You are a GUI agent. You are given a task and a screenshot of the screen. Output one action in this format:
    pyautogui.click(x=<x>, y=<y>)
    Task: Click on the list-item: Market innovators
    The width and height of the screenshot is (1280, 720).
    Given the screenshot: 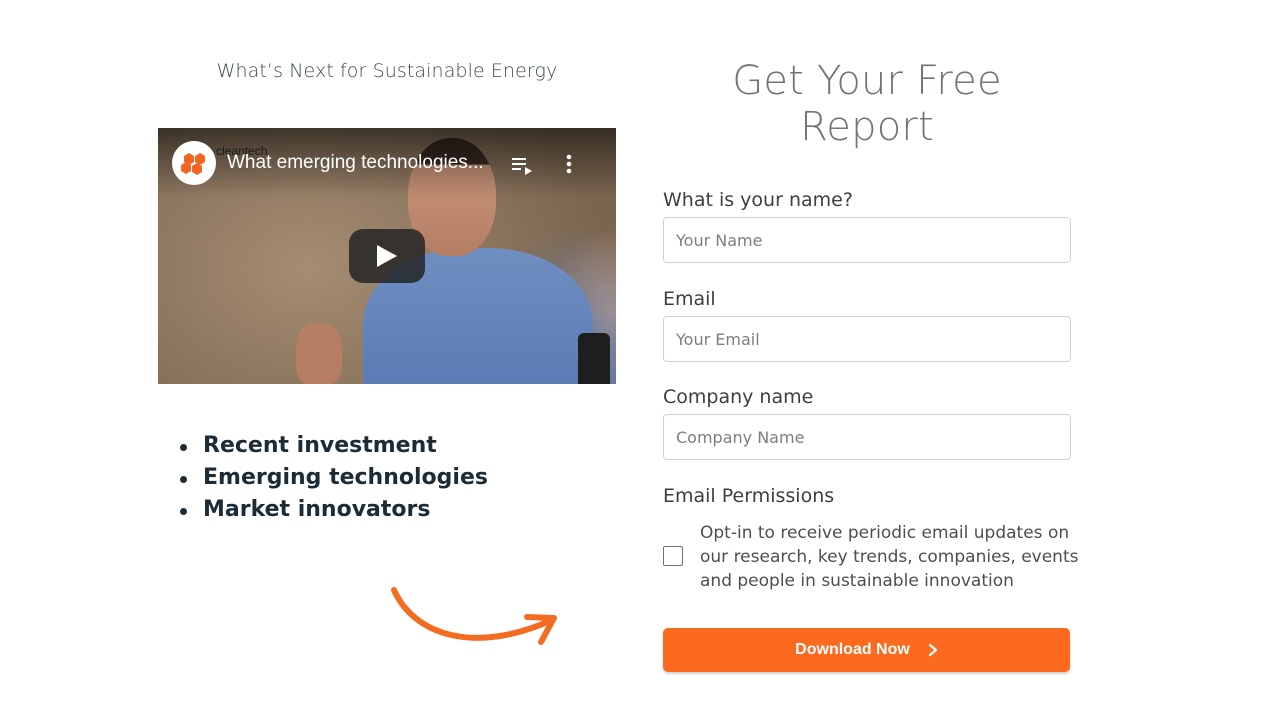 What is the action you would take?
    pyautogui.click(x=333, y=510)
    